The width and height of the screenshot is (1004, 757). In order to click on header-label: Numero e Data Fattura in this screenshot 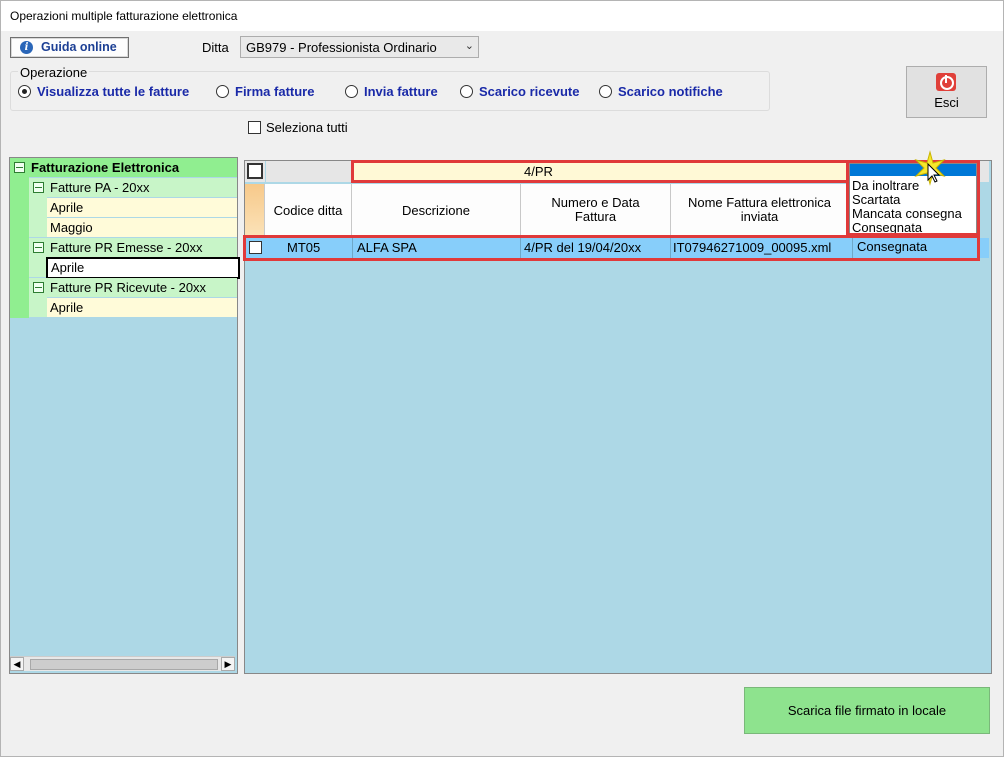, I will do `click(595, 209)`.